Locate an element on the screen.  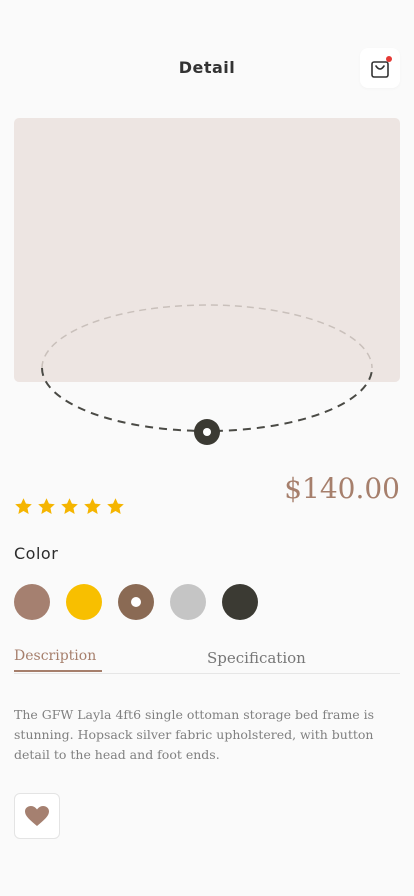
color-swatches is located at coordinates (136, 602).